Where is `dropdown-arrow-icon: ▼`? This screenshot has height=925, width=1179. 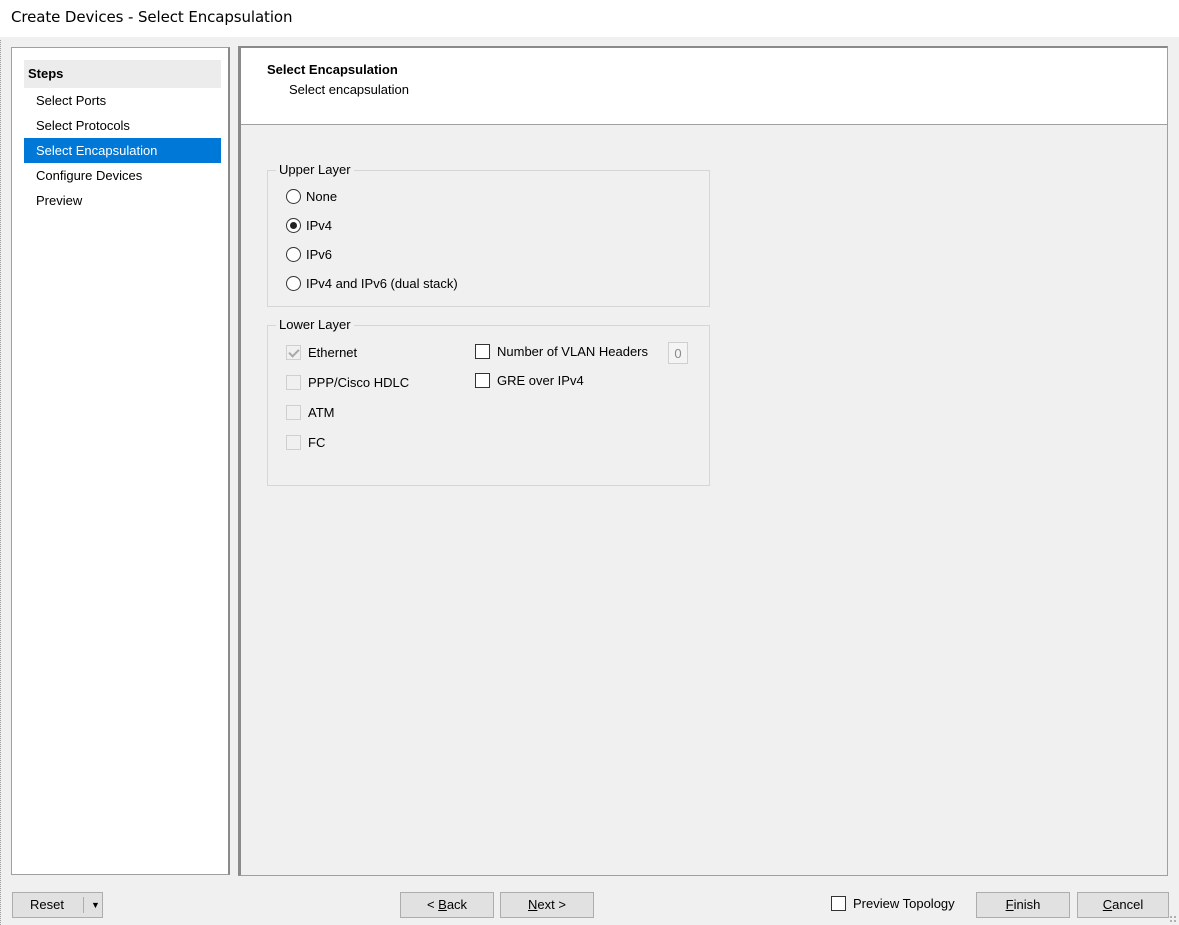 dropdown-arrow-icon: ▼ is located at coordinates (95, 905).